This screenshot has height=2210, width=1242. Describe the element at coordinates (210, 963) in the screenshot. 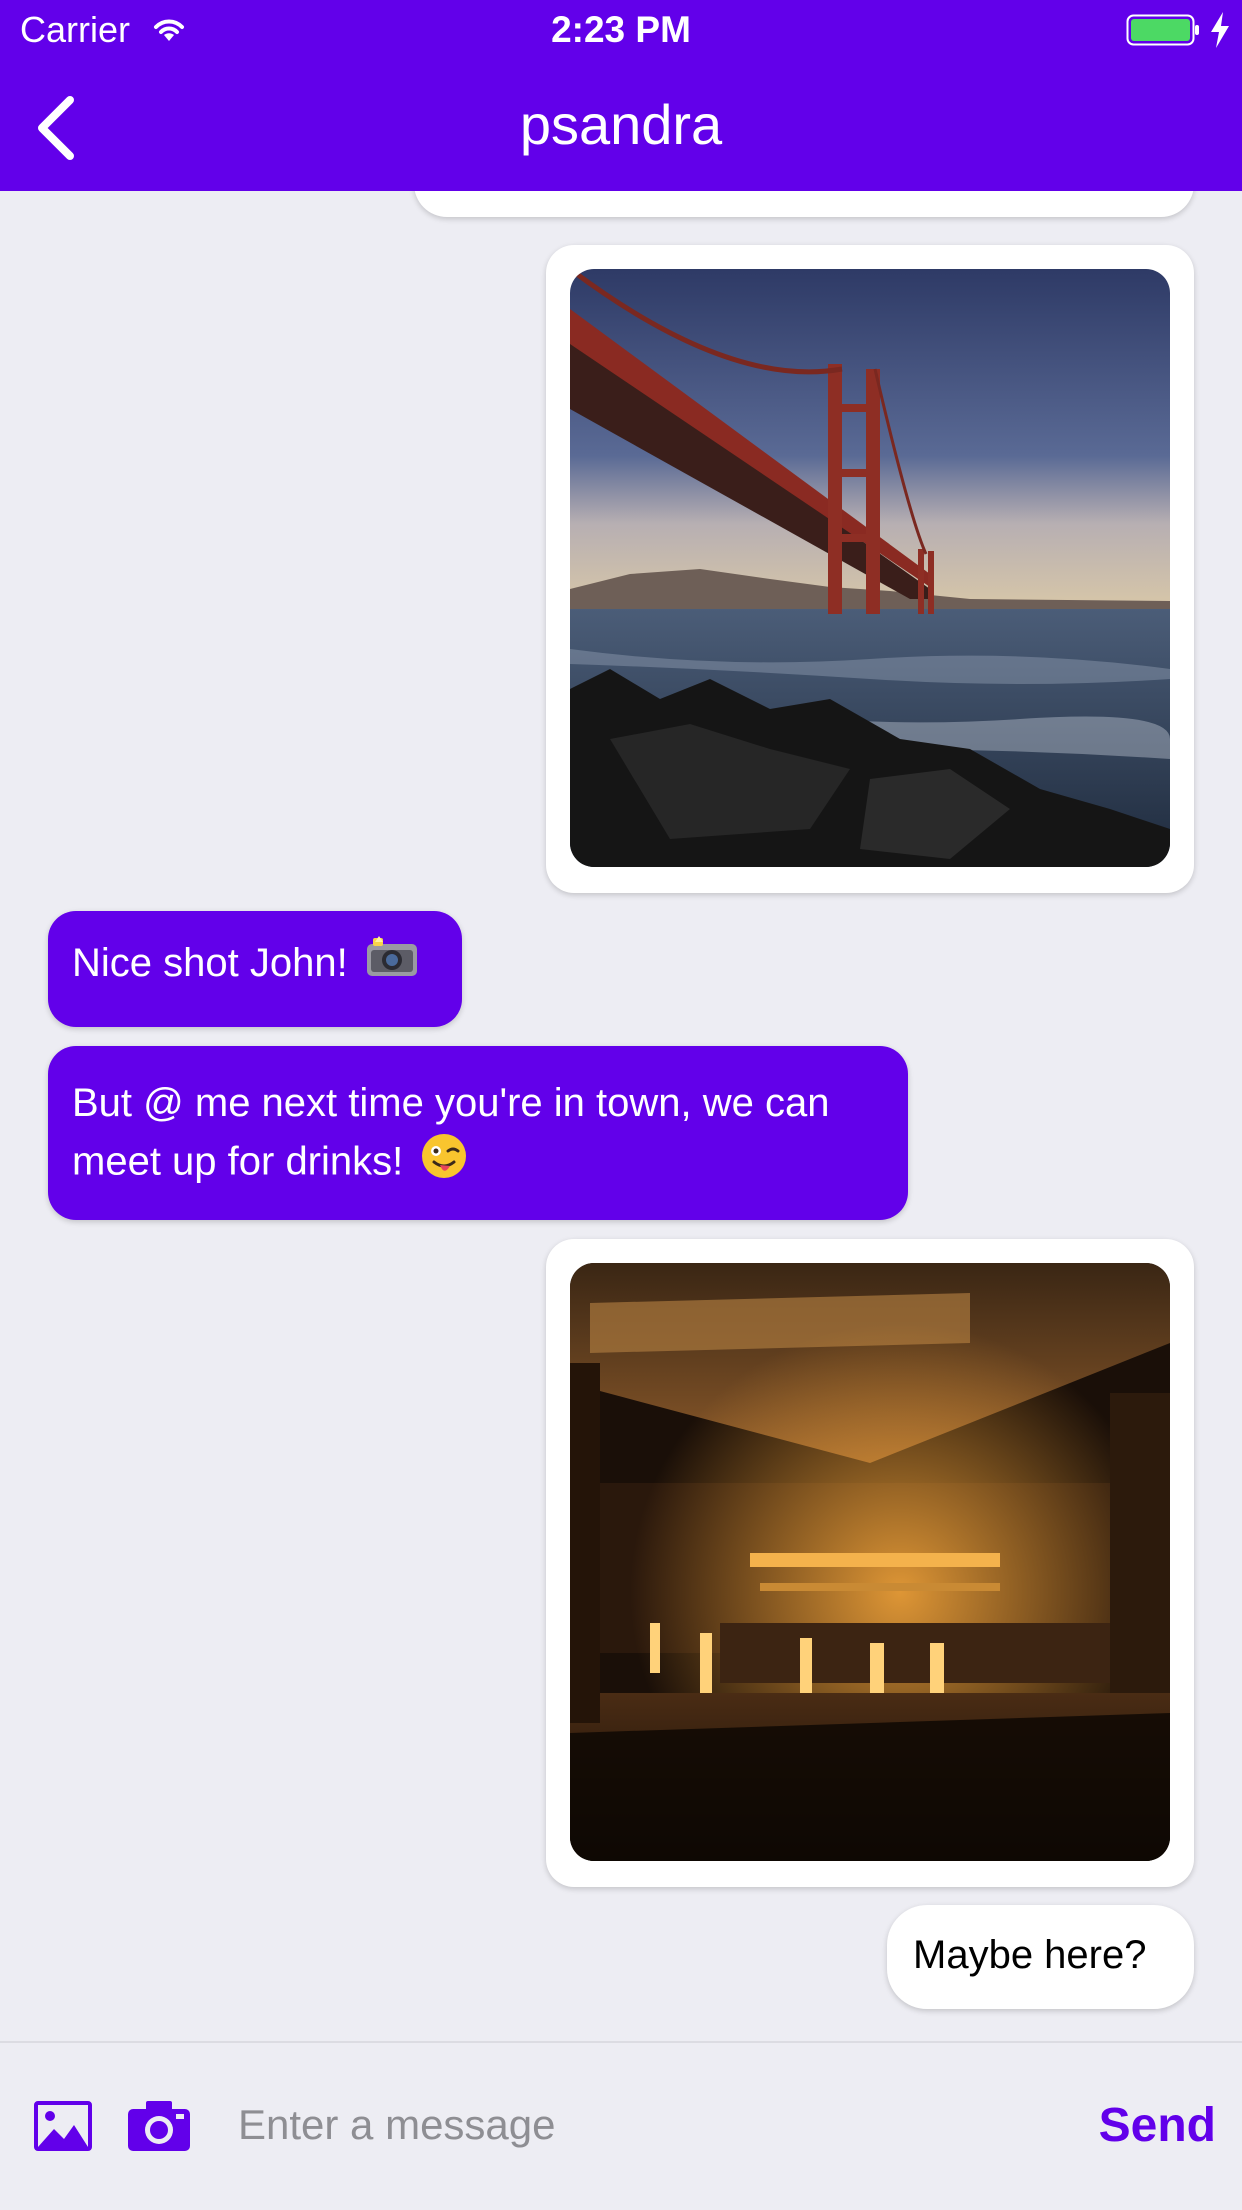

I see `message-text: Nice shot John!` at that location.